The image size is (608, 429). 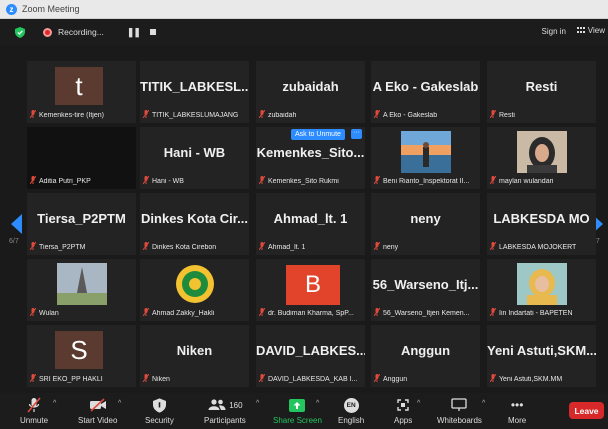 What do you see at coordinates (225, 420) in the screenshot?
I see `participants-label: Participants` at bounding box center [225, 420].